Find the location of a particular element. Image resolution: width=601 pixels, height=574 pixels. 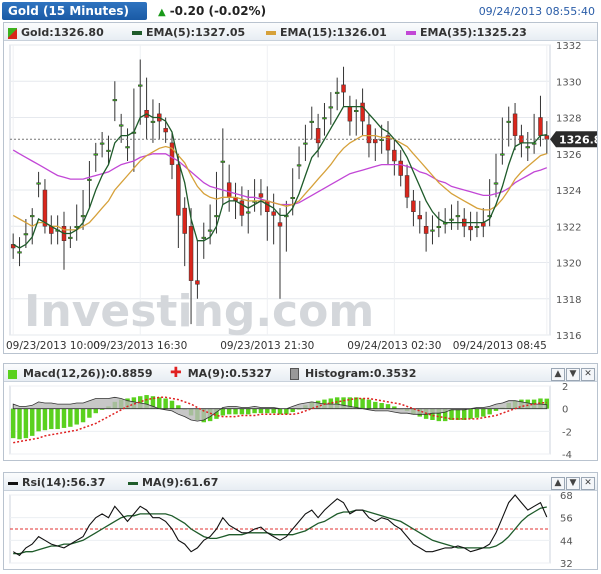

y-tick-label: 1324 is located at coordinates (568, 191).